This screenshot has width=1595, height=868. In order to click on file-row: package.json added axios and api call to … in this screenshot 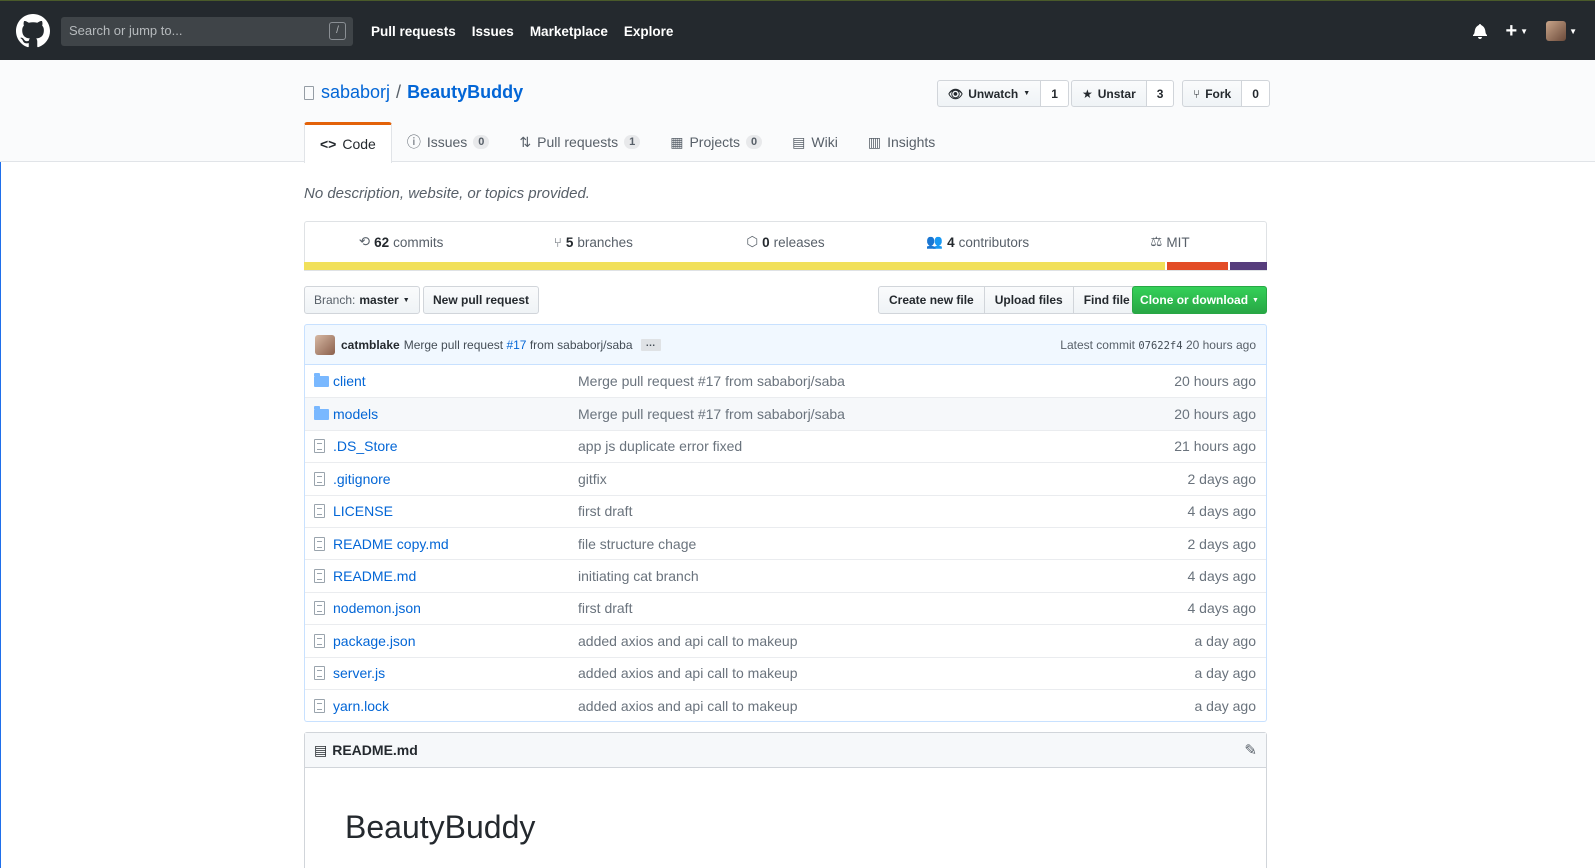, I will do `click(785, 640)`.